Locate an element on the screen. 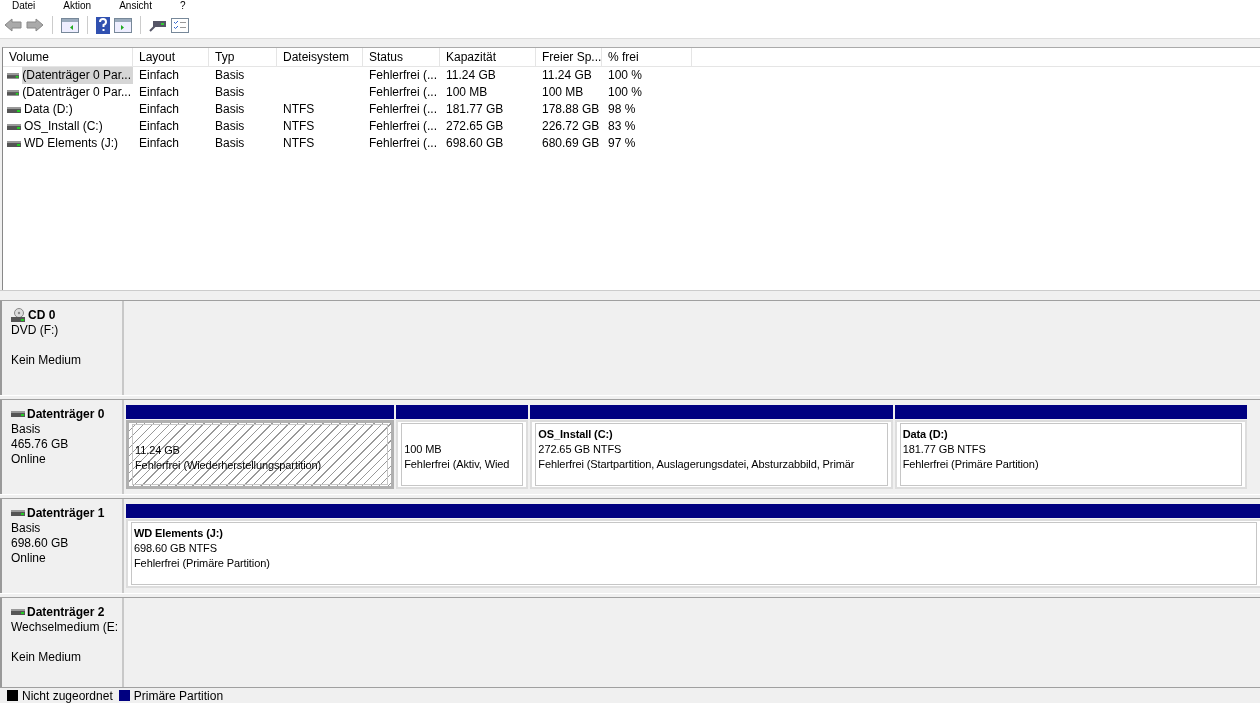 Image resolution: width=1260 pixels, height=703 pixels. partition-block: 11.24 GB Fehlerfrei (Wiederherstellungspartition) is located at coordinates (260, 454).